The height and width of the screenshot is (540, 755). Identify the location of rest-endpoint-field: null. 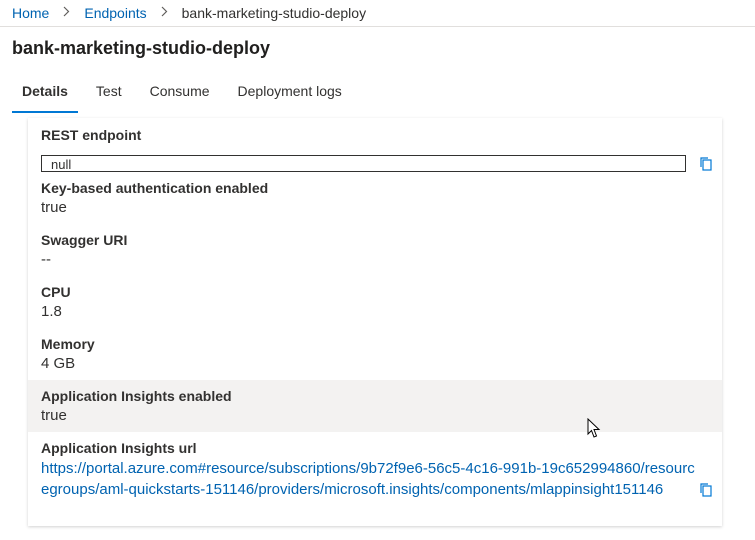
(363, 163).